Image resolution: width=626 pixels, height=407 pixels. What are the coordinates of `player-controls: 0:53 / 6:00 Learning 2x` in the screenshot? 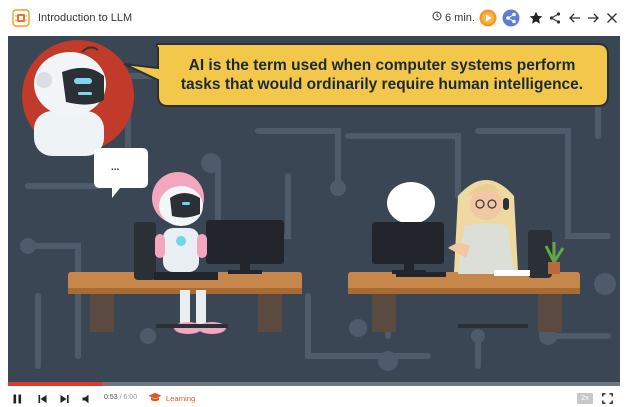 It's located at (313, 398).